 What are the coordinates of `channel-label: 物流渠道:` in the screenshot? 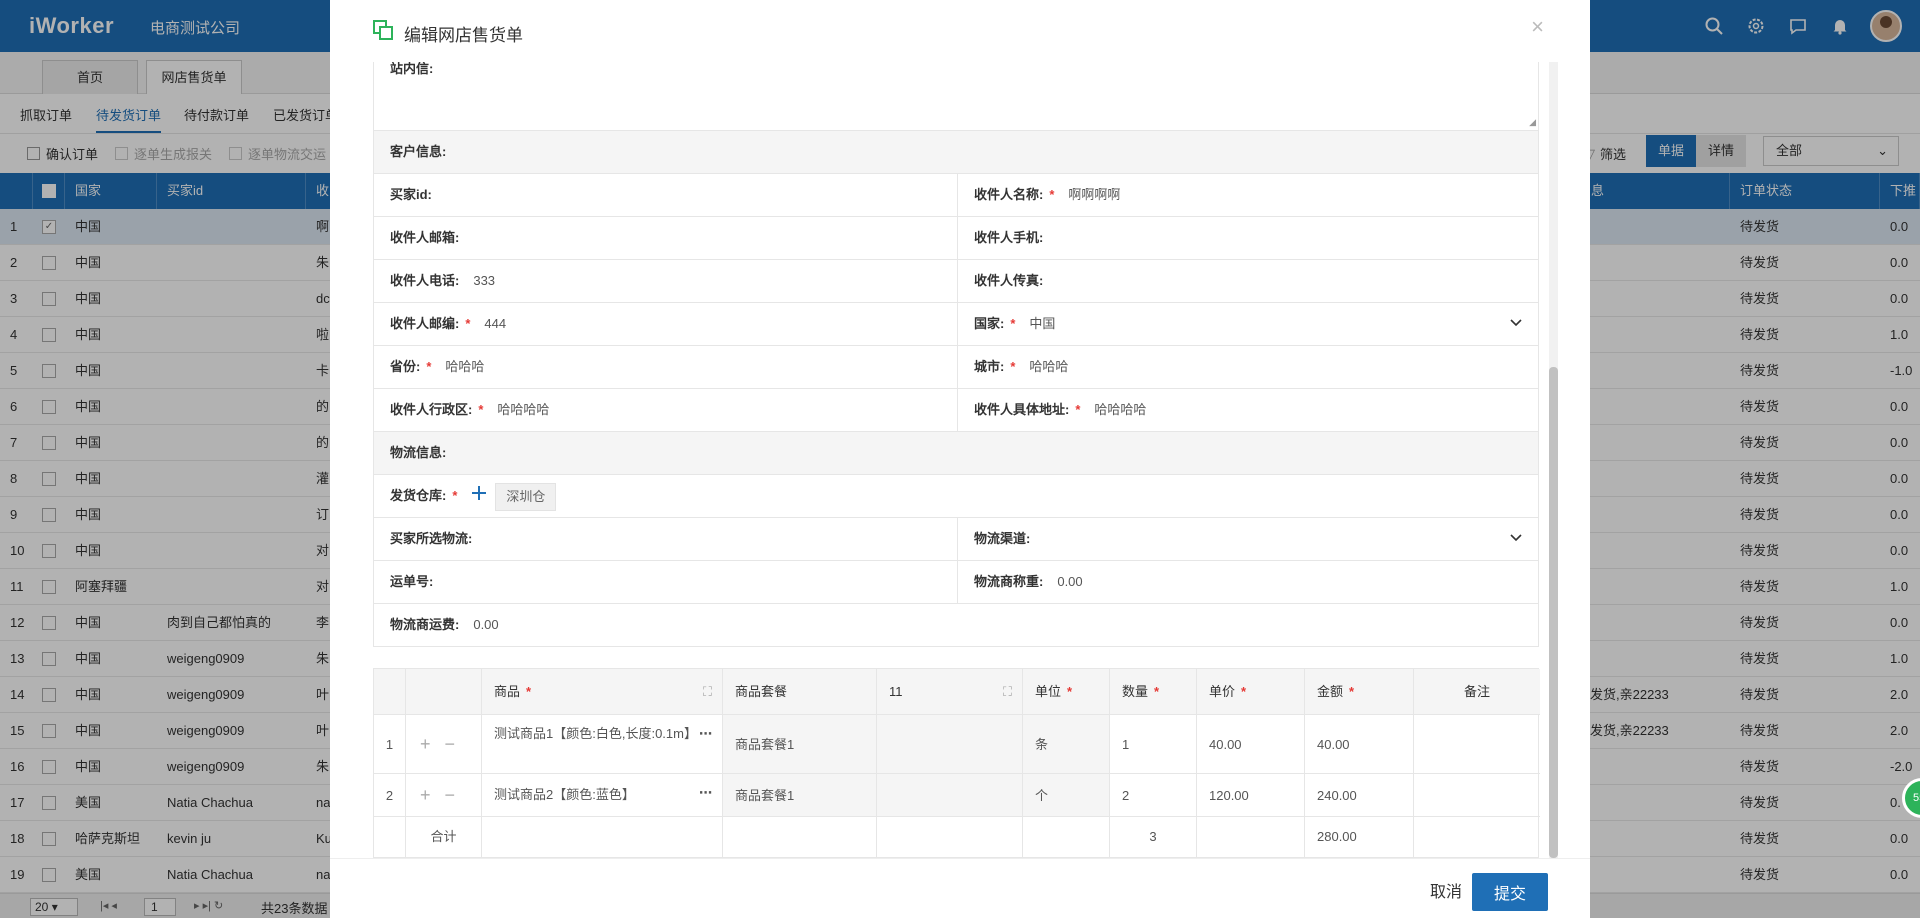 It's located at (1002, 538).